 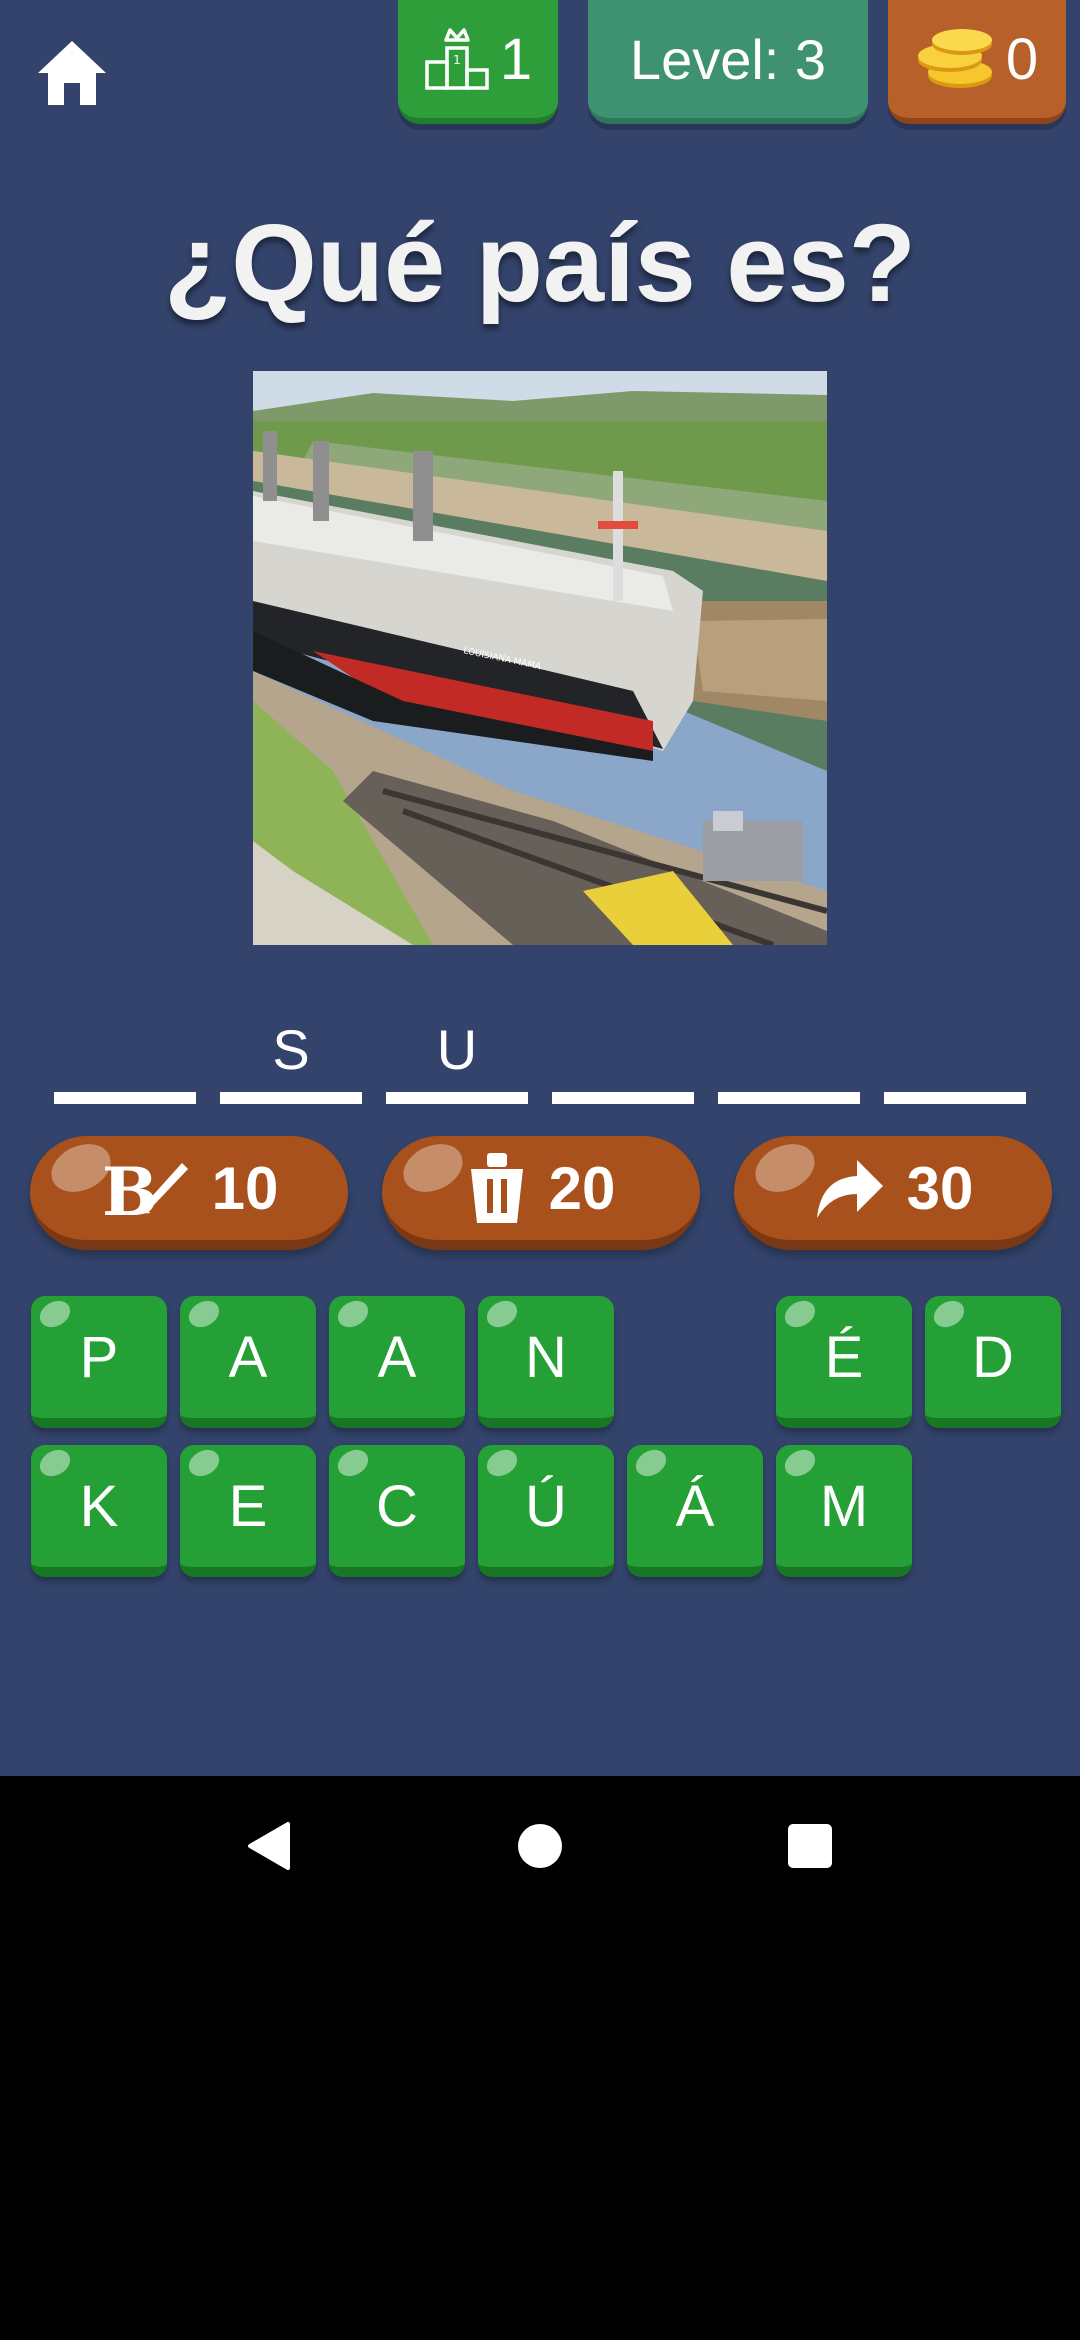 I want to click on answer-slot: S, so click(x=291, y=1057).